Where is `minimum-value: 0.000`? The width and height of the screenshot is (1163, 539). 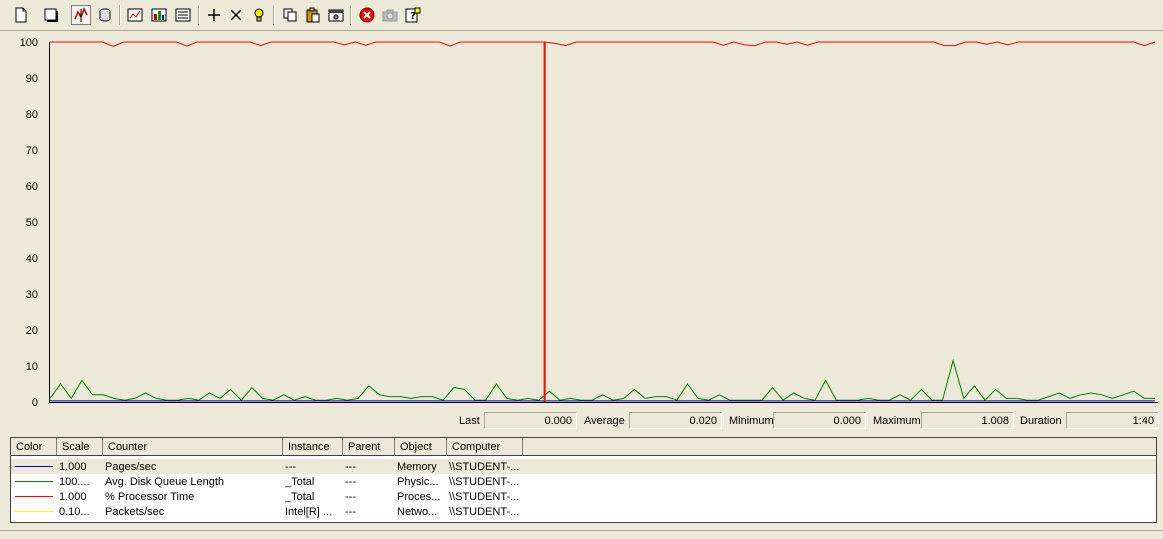
minimum-value: 0.000 is located at coordinates (819, 420).